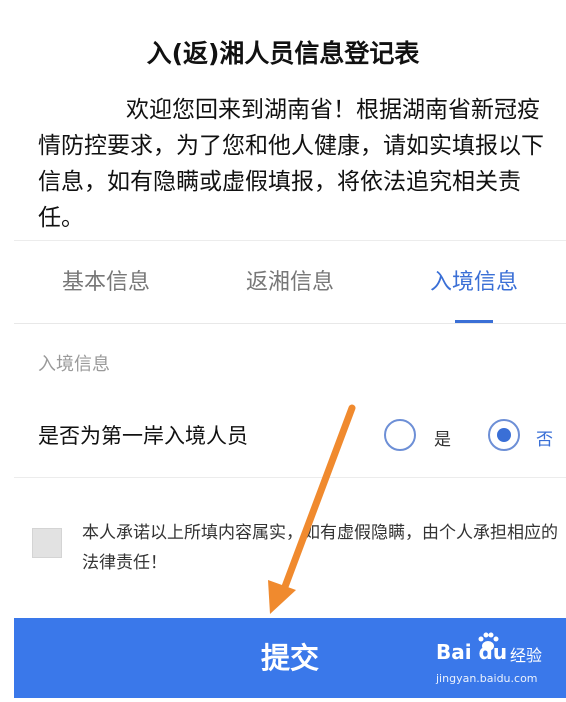 This screenshot has height=702, width=566. What do you see at coordinates (474, 321) in the screenshot?
I see `active-tab-indicator` at bounding box center [474, 321].